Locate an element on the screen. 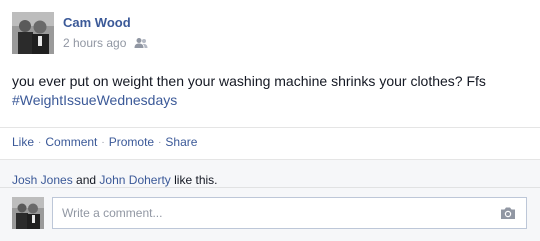  comment-input is located at coordinates (289, 213).